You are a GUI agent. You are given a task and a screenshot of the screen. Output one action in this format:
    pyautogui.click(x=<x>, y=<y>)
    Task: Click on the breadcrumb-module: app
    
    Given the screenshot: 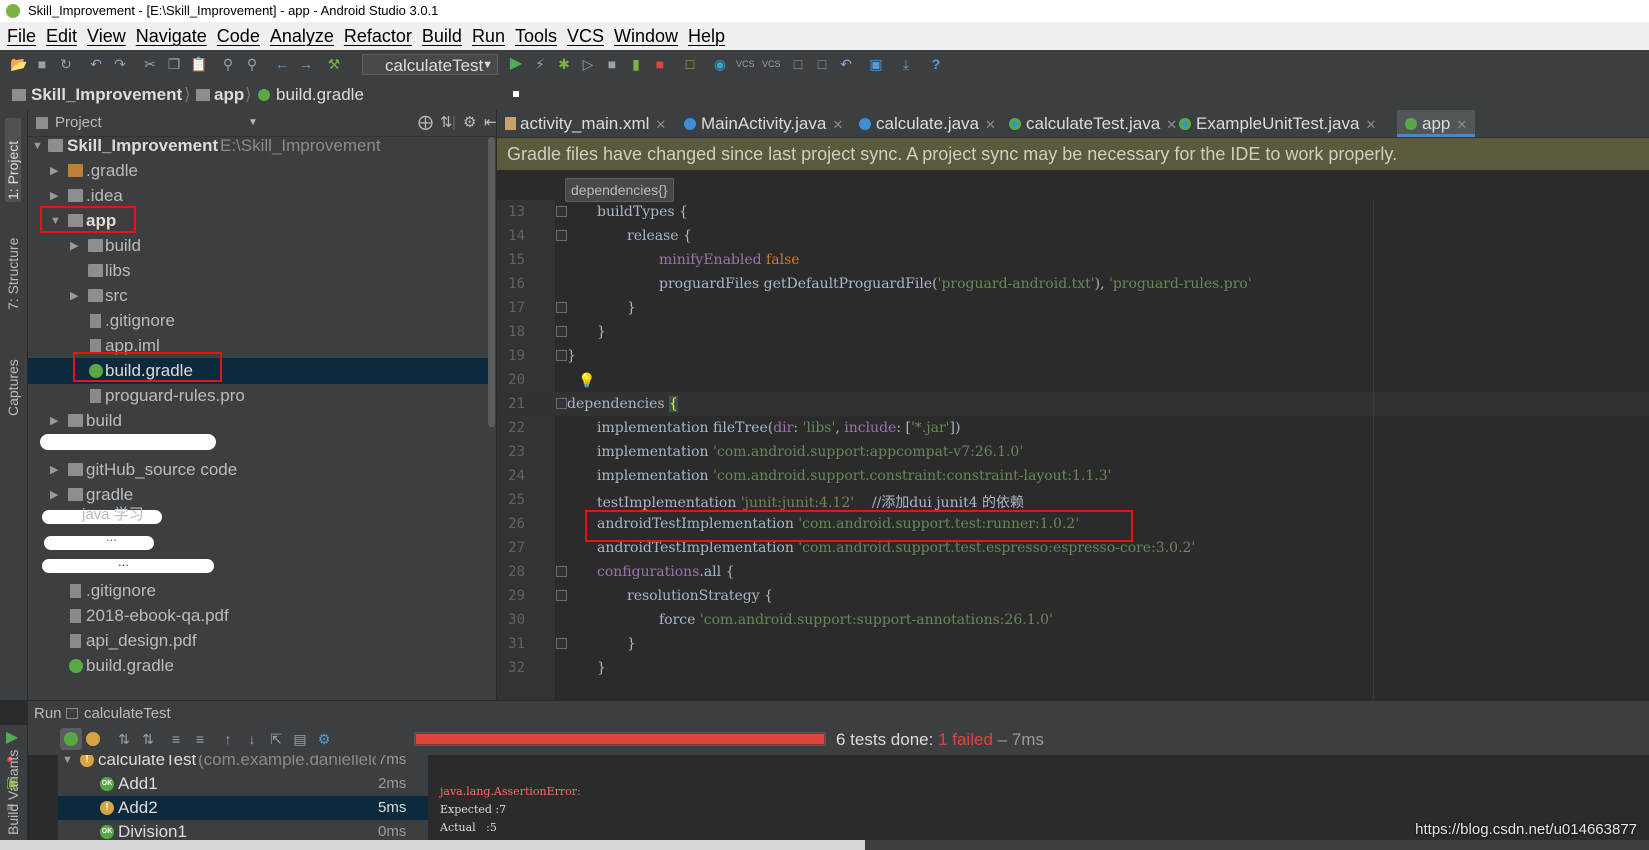 What is the action you would take?
    pyautogui.click(x=229, y=95)
    